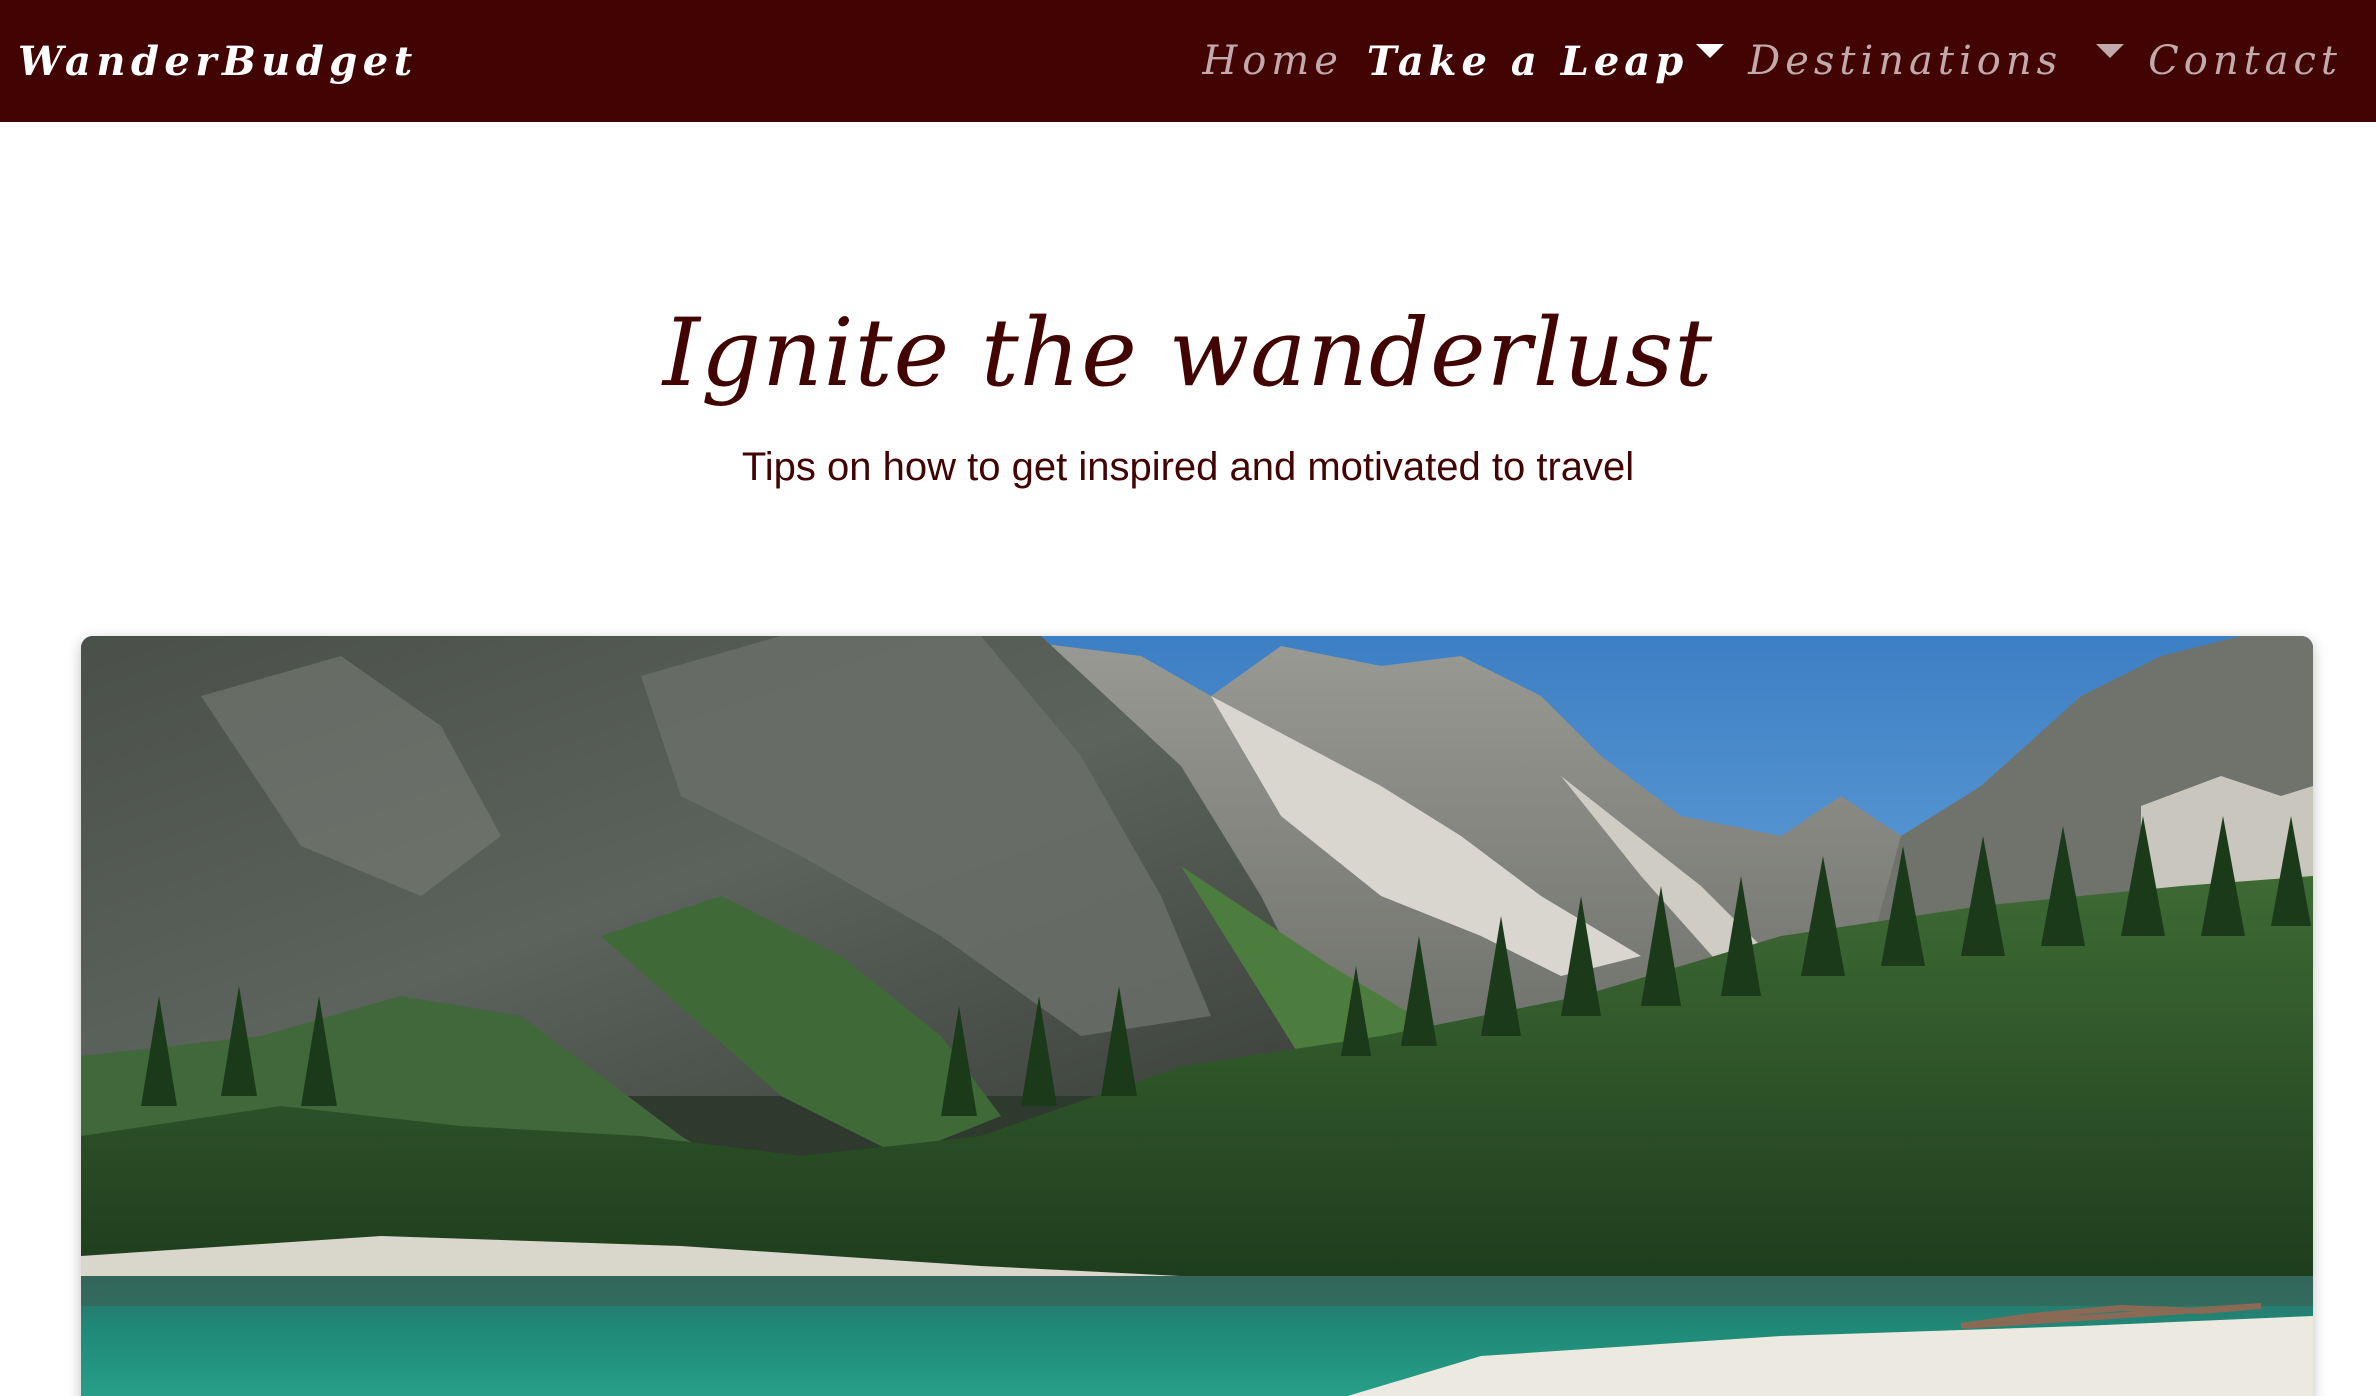 This screenshot has height=1396, width=2376. I want to click on nav-link-contact-label: Contact, so click(2245, 61).